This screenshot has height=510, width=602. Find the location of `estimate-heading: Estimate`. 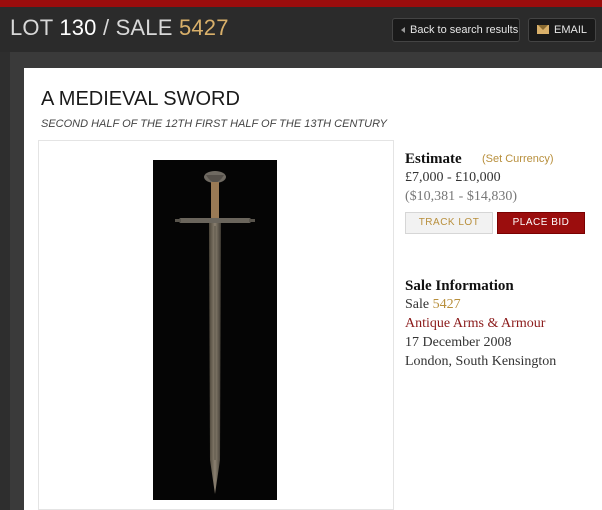

estimate-heading: Estimate is located at coordinates (433, 159).